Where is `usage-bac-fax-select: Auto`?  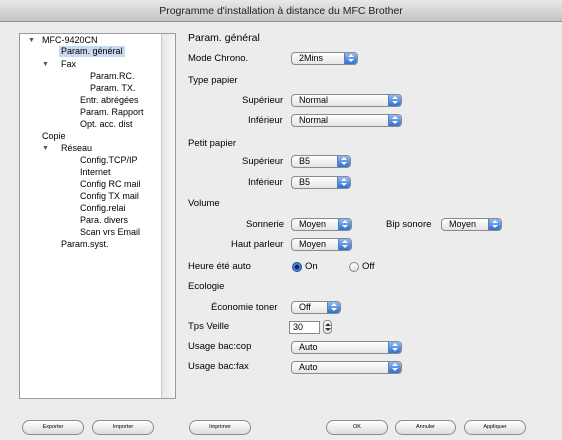 usage-bac-fax-select: Auto is located at coordinates (346, 367).